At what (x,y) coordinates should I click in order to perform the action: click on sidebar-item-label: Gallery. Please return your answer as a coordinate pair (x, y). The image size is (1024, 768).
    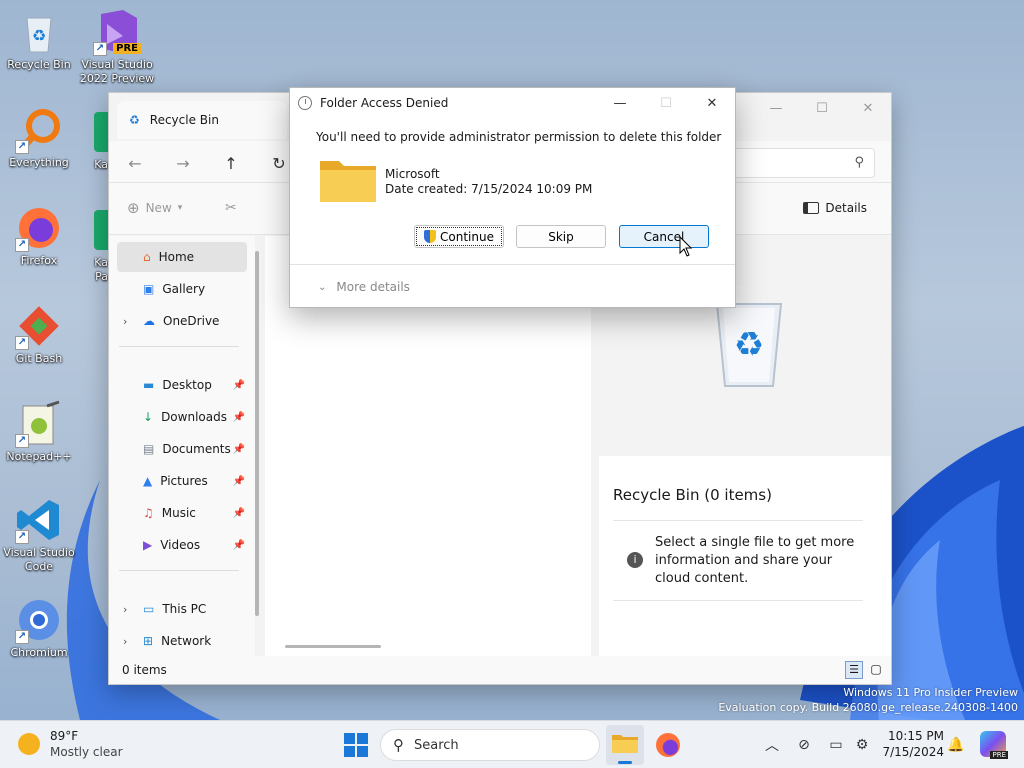
    Looking at the image, I should click on (184, 289).